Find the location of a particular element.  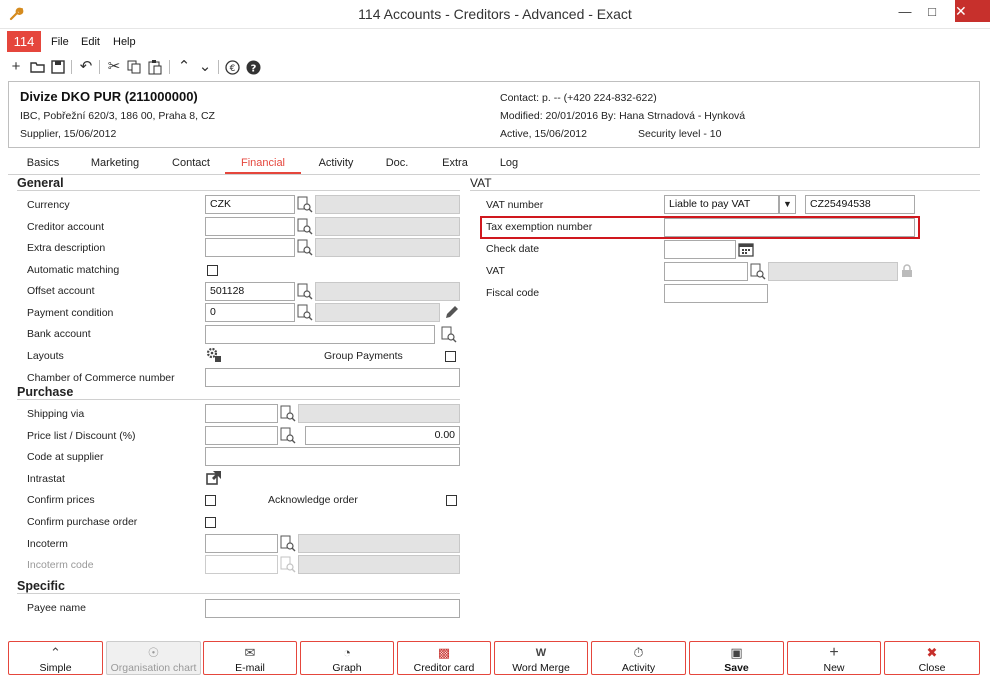

shipping-via-input is located at coordinates (241, 413).